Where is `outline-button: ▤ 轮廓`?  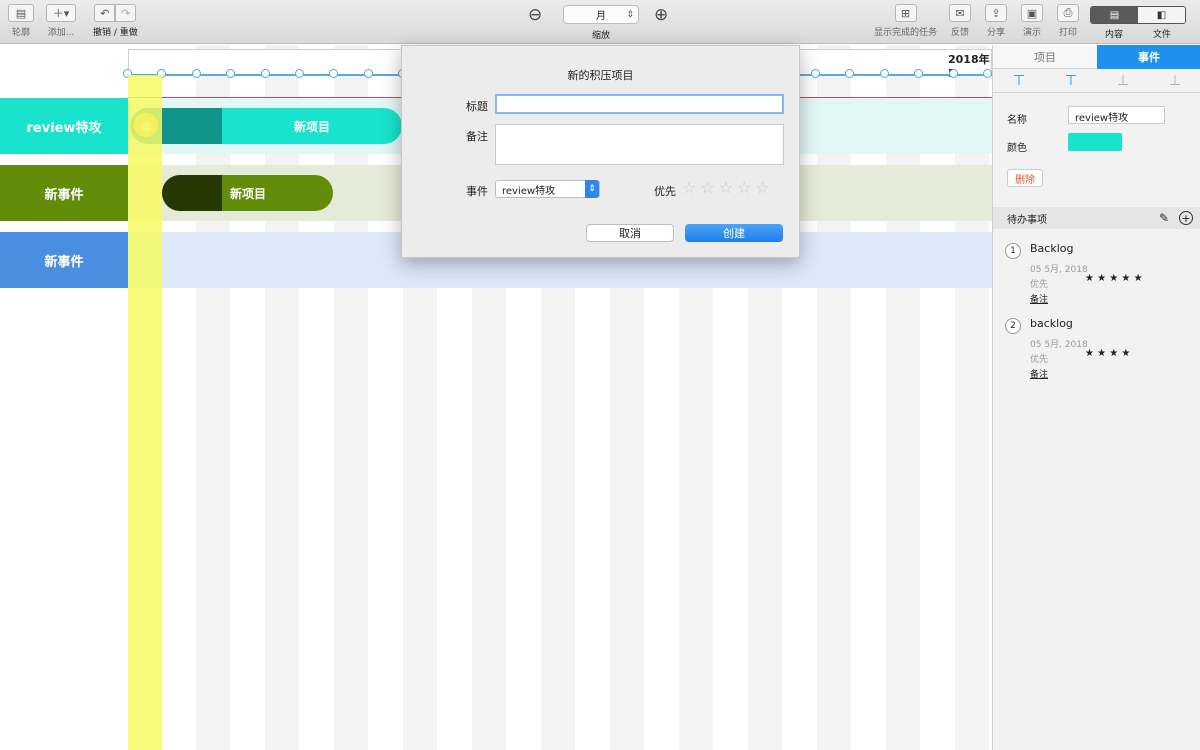
outline-button: ▤ 轮廓 is located at coordinates (21, 21).